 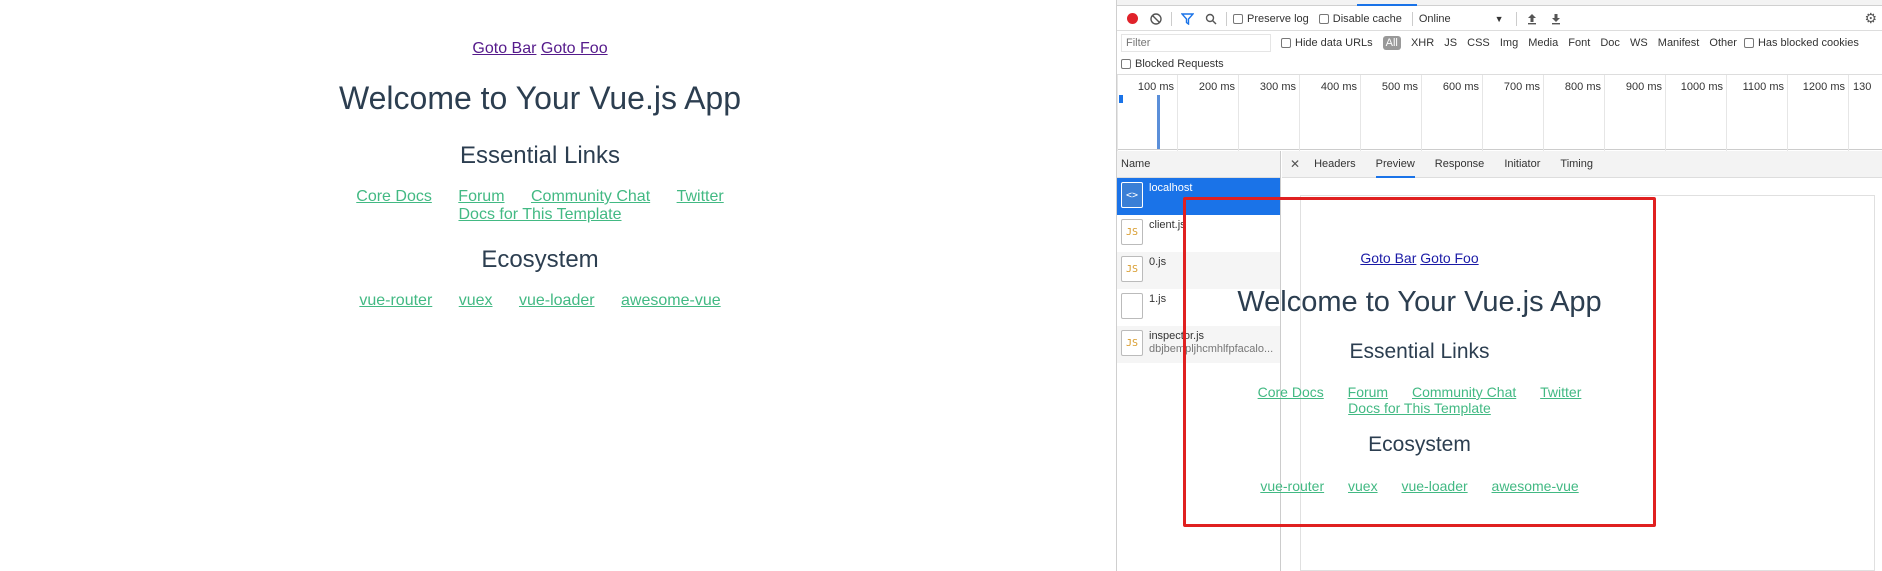 I want to click on timeline-tick-label: 1100 ms, so click(x=1763, y=87).